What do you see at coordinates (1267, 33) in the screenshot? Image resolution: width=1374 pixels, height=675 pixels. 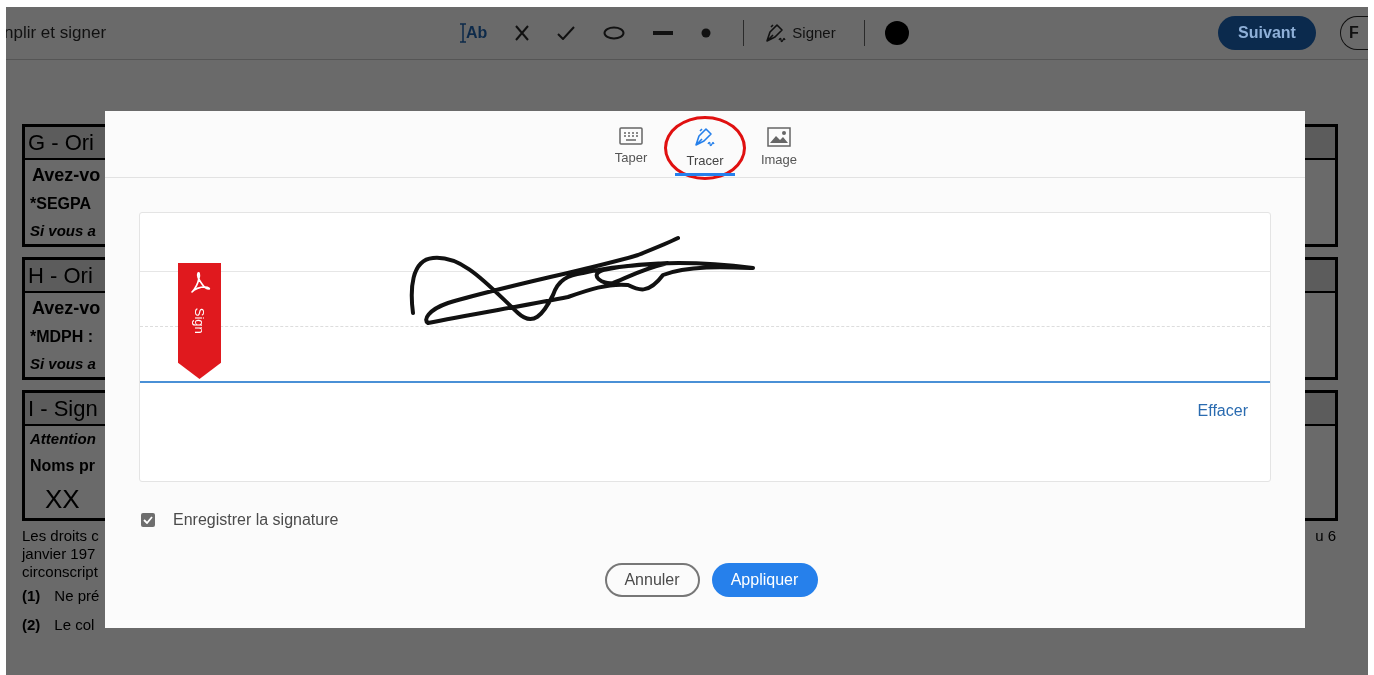 I see `next-button: Suivant` at bounding box center [1267, 33].